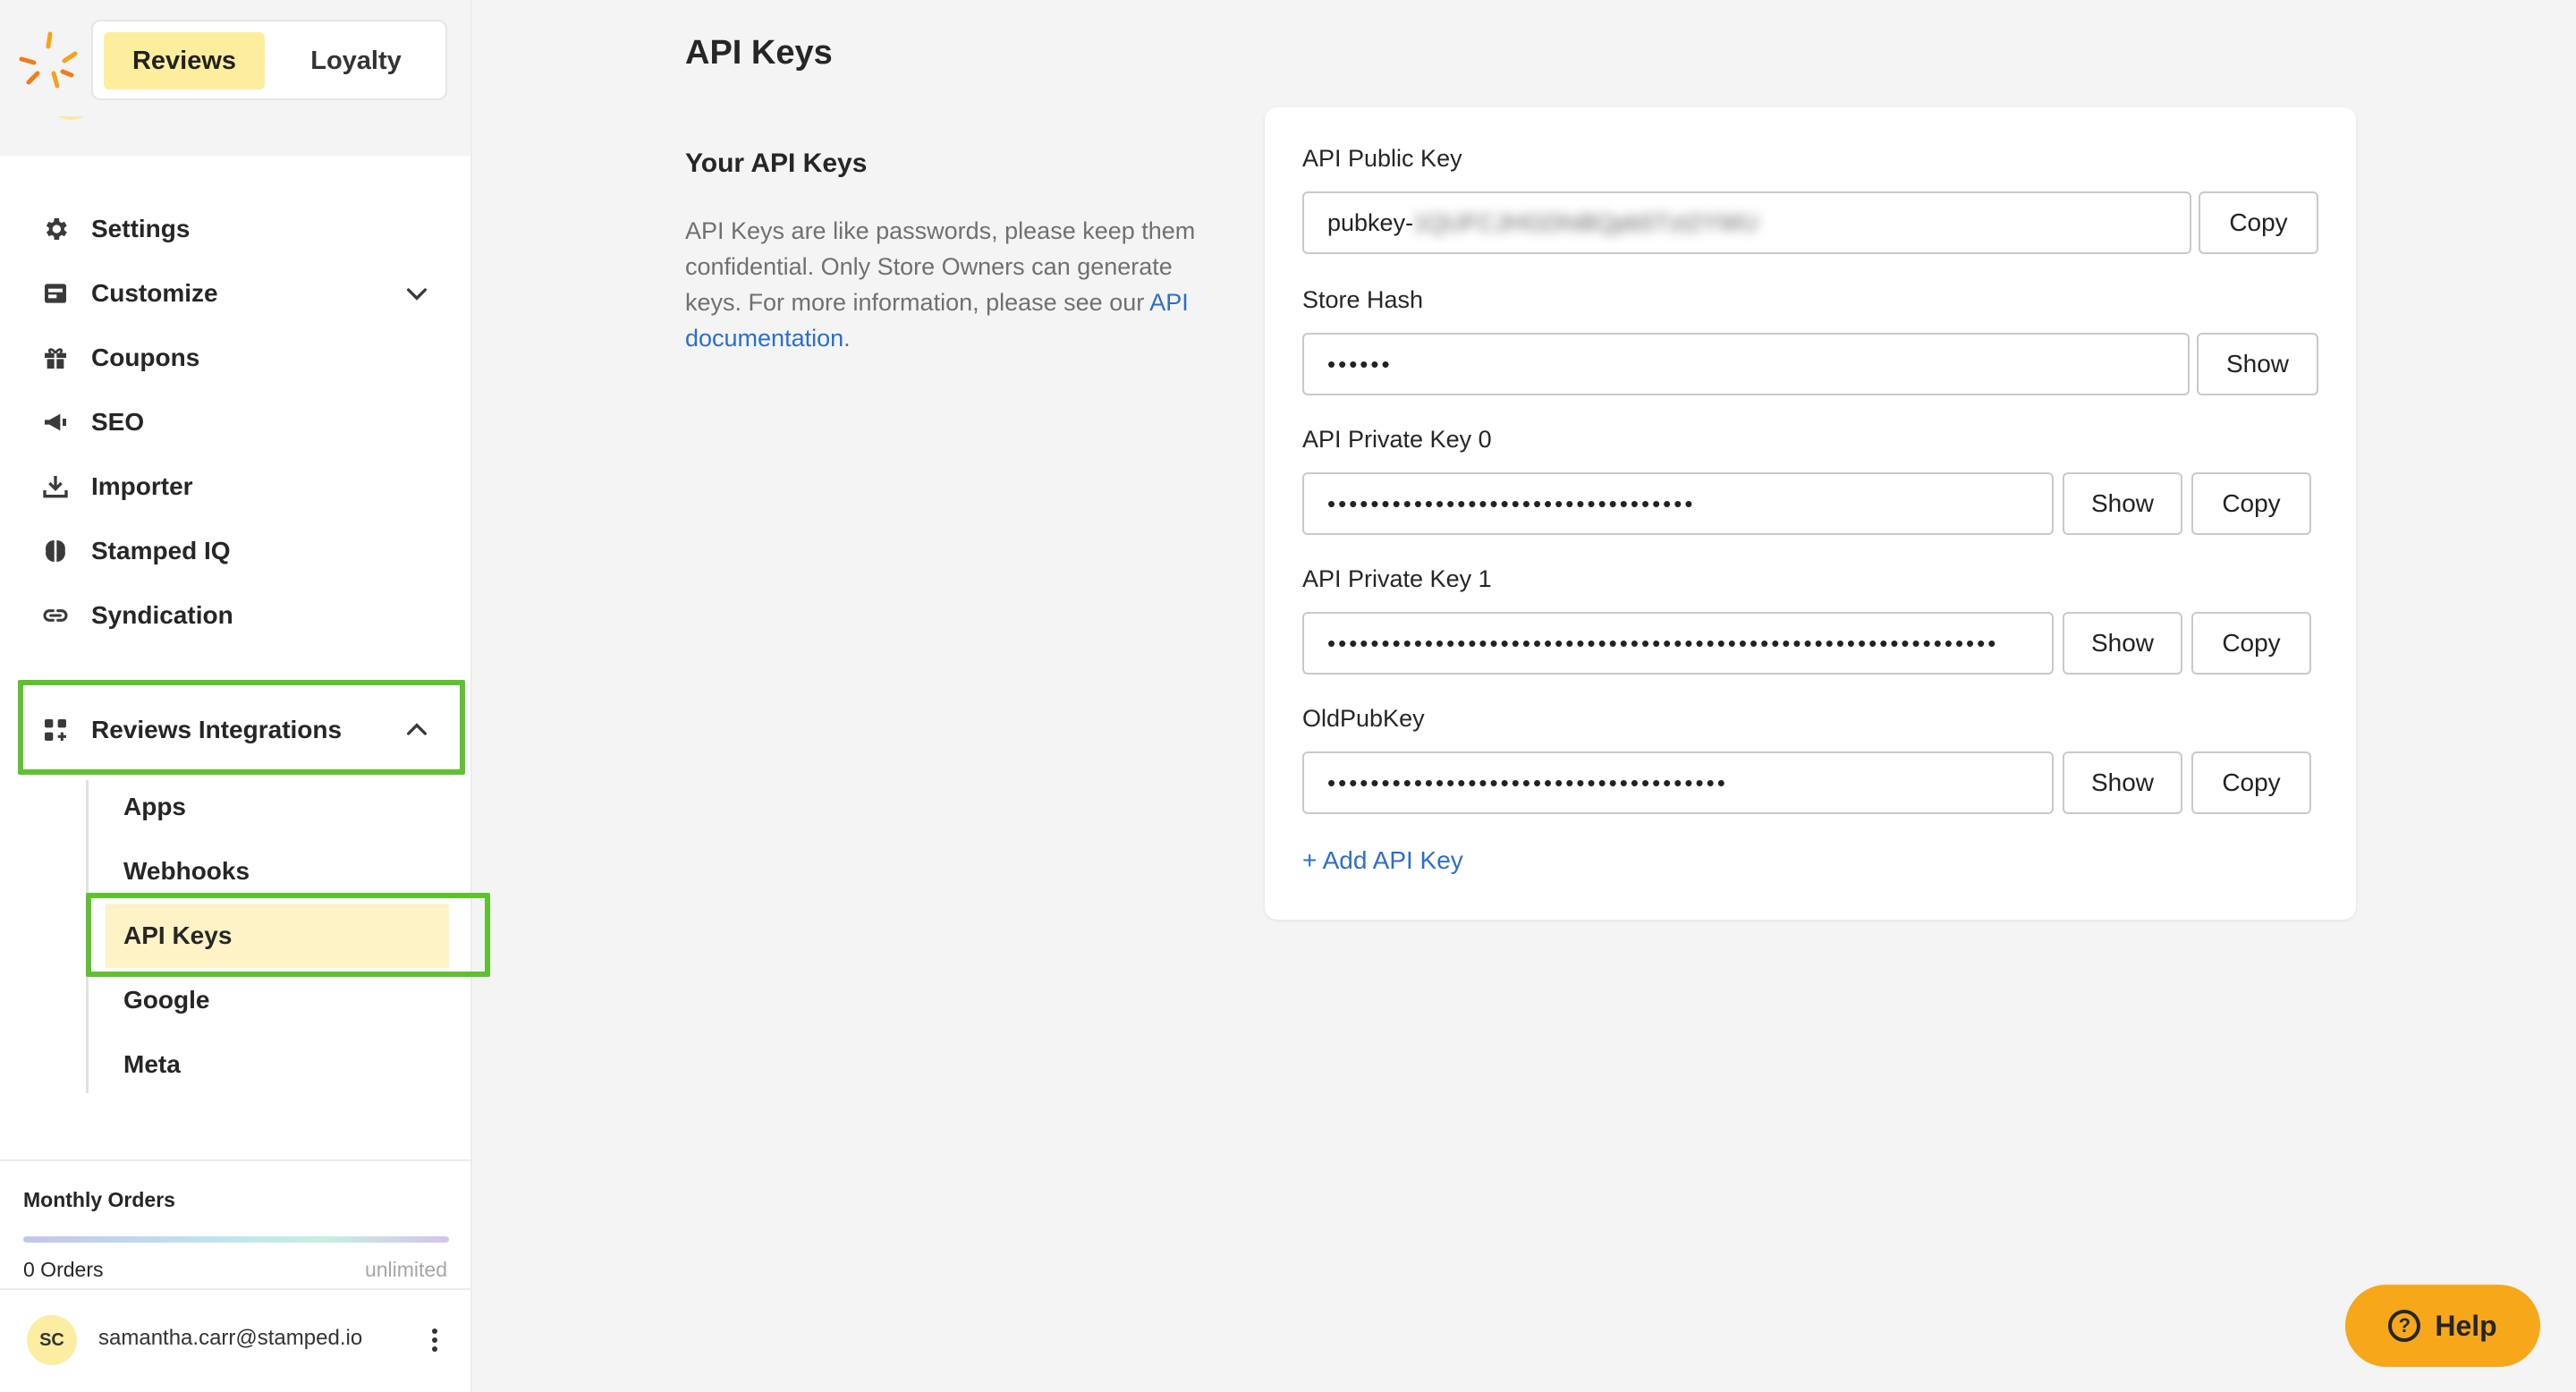 The height and width of the screenshot is (1392, 2576). I want to click on orders-limit: unlimited, so click(405, 1269).